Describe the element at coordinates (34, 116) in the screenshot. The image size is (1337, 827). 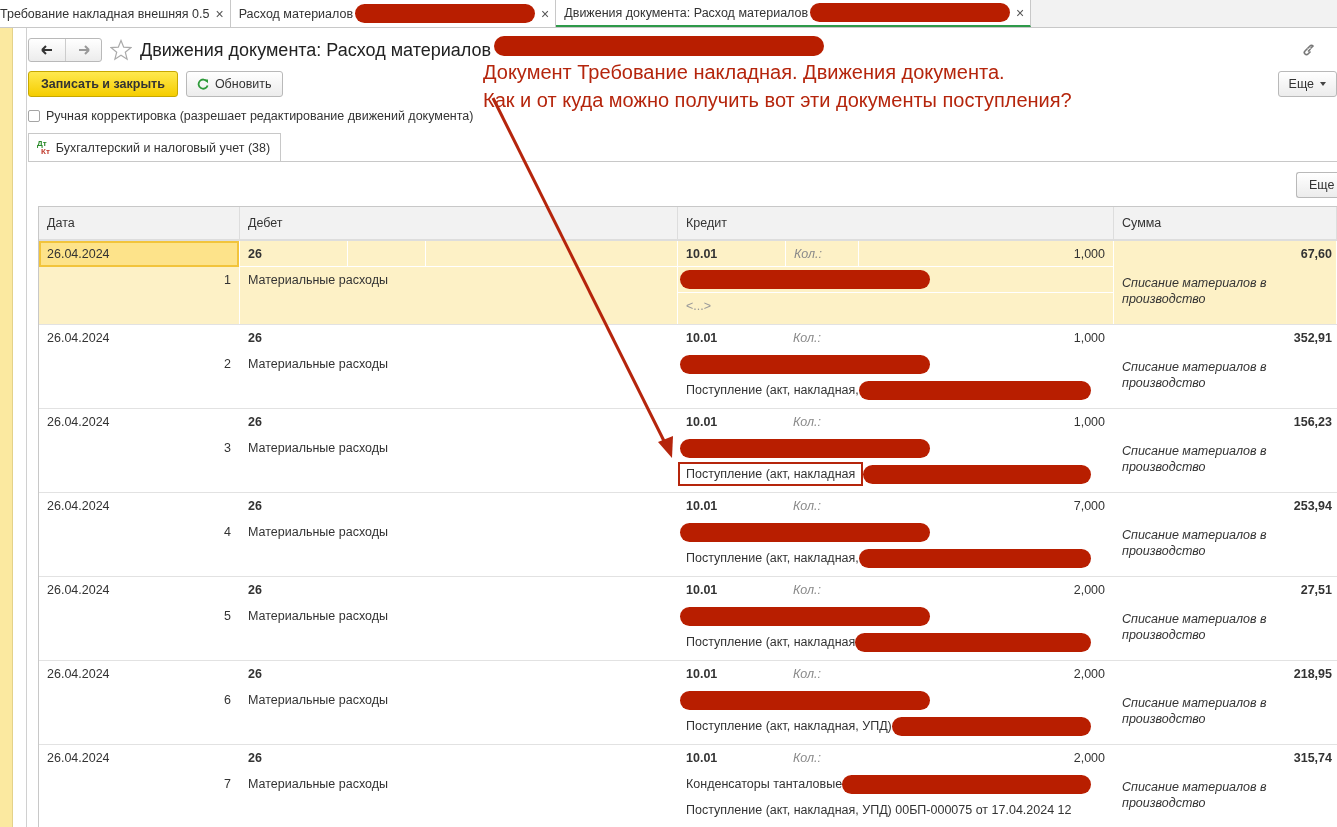
I see `checkbox` at that location.